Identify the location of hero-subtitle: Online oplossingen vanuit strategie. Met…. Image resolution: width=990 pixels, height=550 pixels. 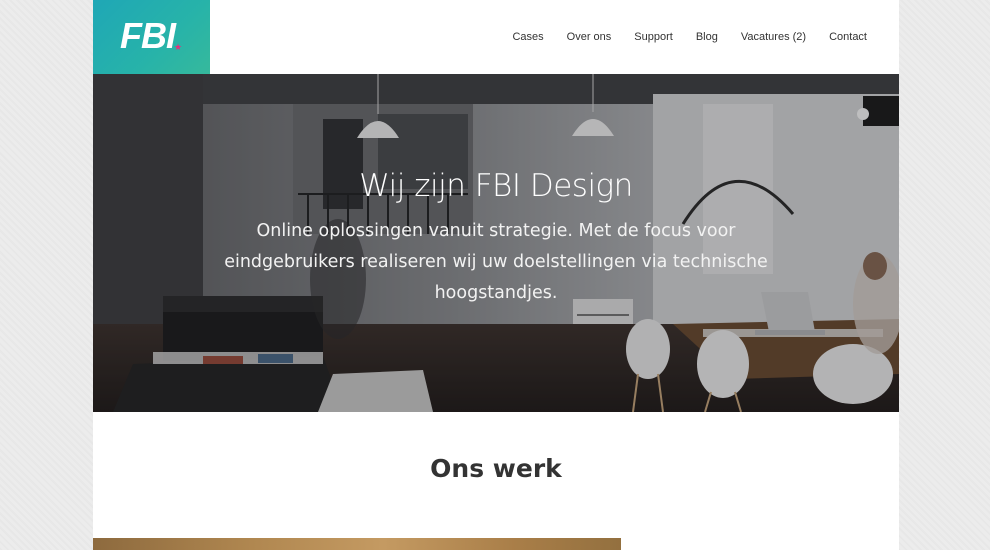
(496, 262).